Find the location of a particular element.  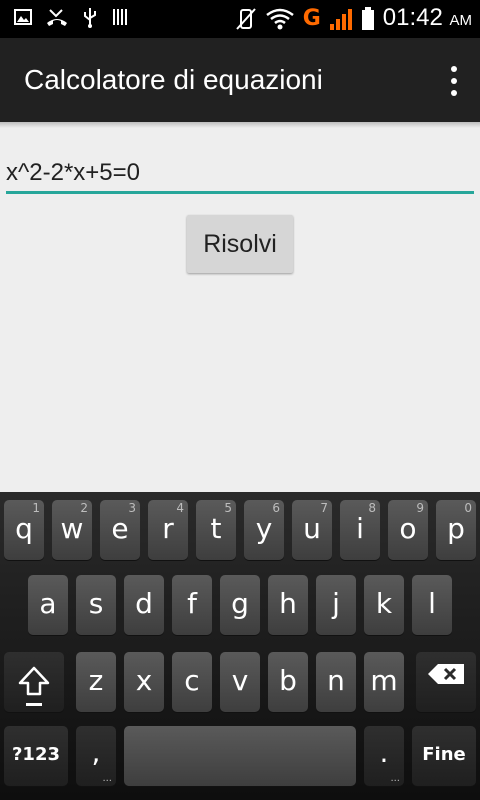

missed-call-icon is located at coordinates (57, 17).